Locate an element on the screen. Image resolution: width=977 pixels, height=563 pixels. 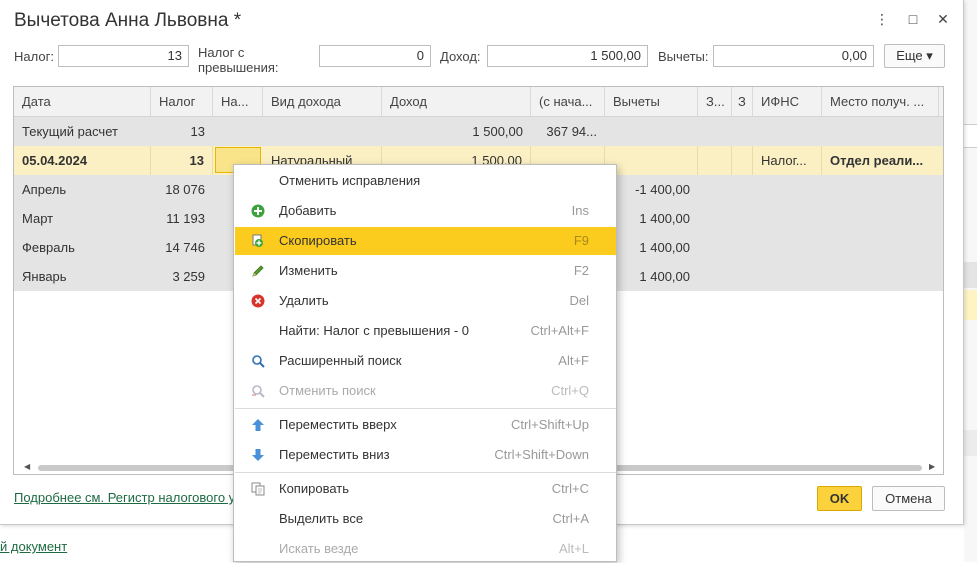
menu-item-shortcut: Ctrl+Q is located at coordinates (570, 390).